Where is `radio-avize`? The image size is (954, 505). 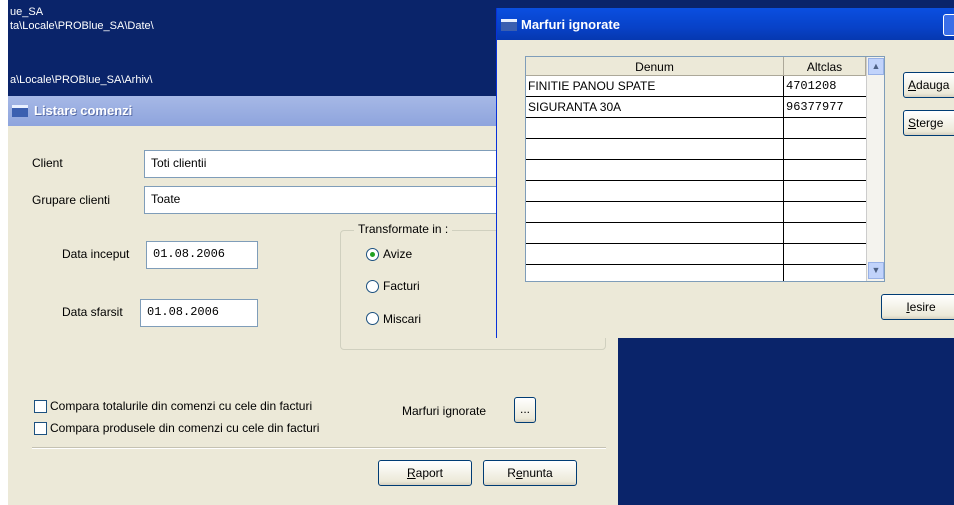
radio-avize is located at coordinates (372, 254).